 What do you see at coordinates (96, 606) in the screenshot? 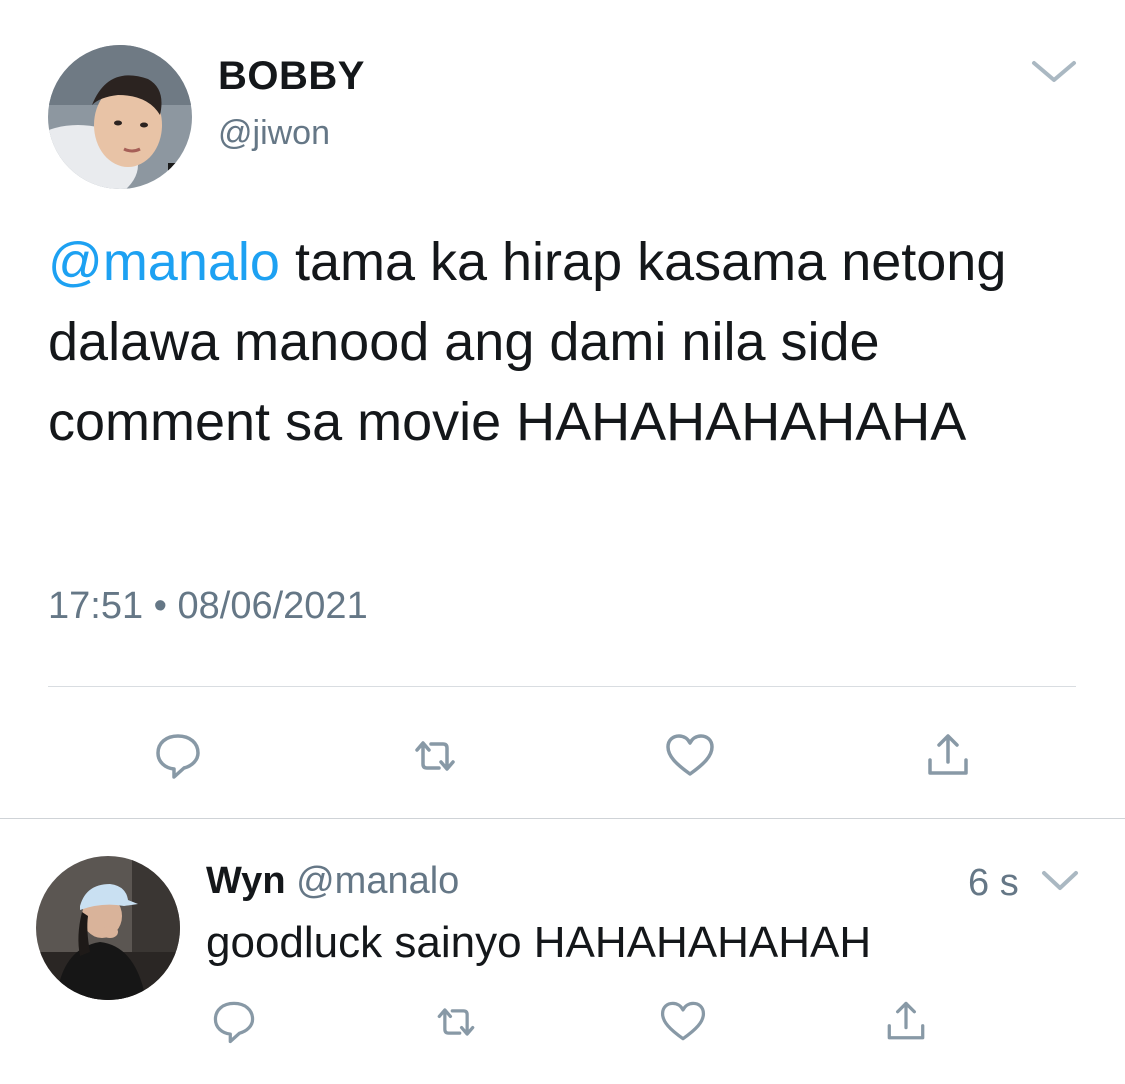
I see `tweet-time: 17:51` at bounding box center [96, 606].